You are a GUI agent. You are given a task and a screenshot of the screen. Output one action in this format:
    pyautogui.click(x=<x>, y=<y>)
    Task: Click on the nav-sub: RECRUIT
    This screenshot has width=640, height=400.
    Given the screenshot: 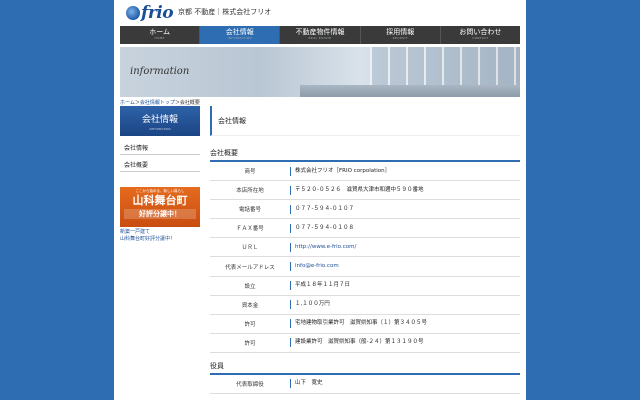 What is the action you would take?
    pyautogui.click(x=400, y=38)
    